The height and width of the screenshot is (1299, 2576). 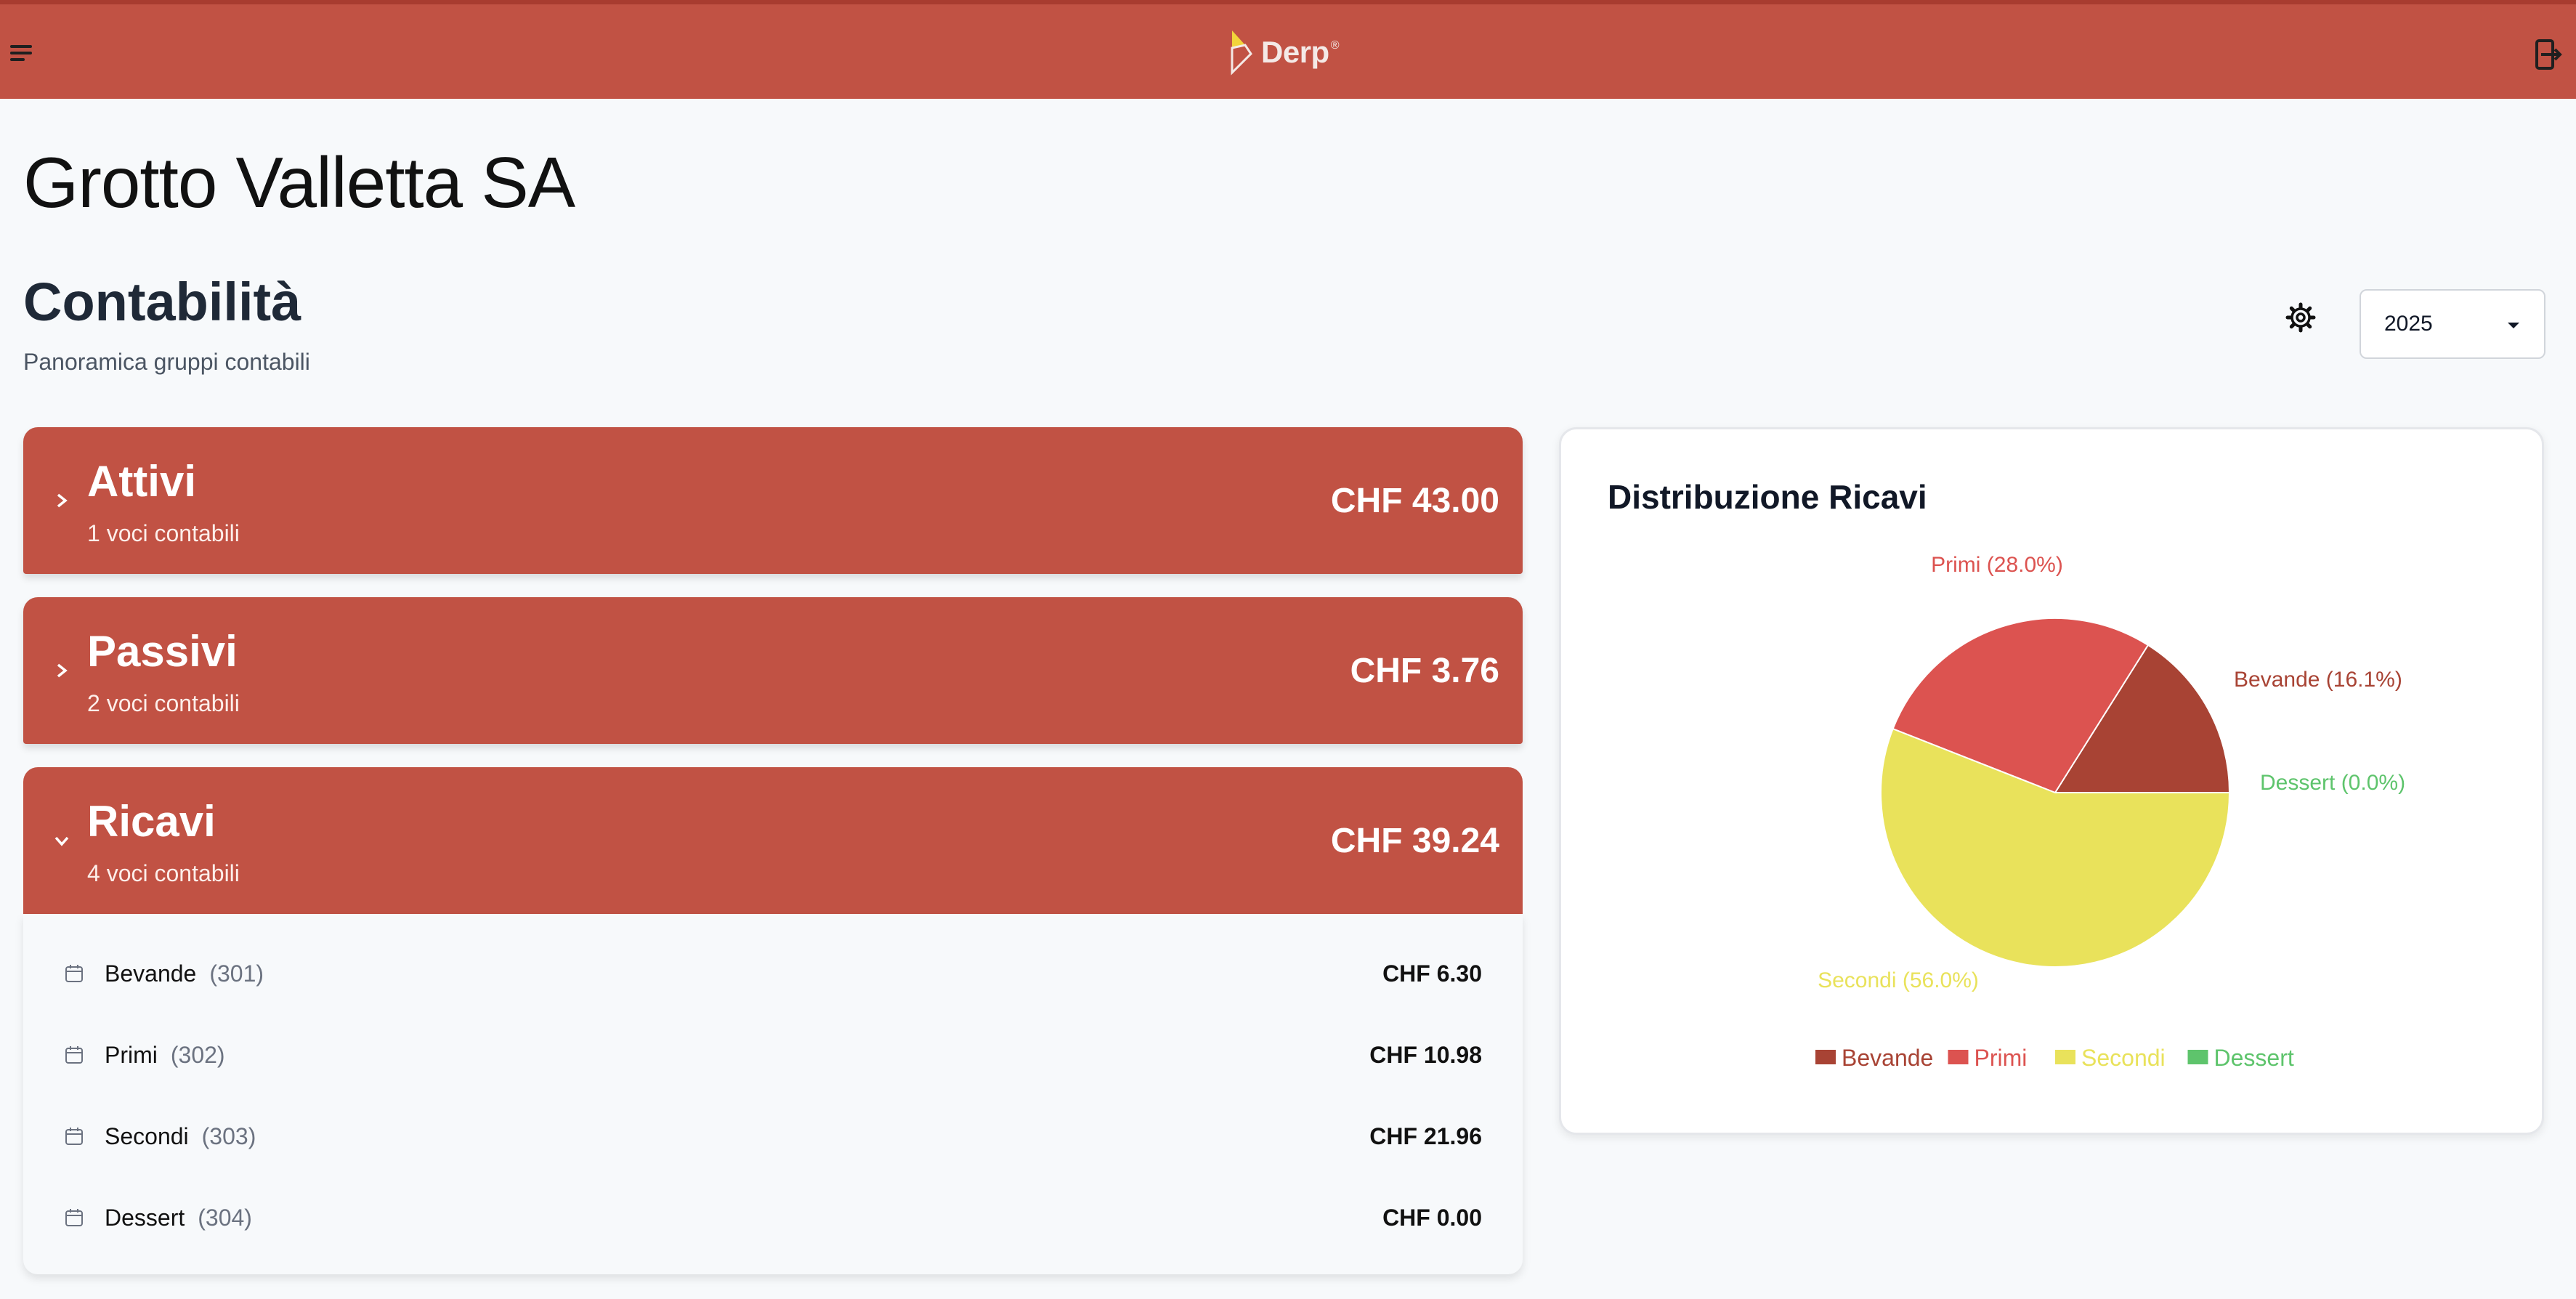 I want to click on item-code: (301), so click(x=236, y=973).